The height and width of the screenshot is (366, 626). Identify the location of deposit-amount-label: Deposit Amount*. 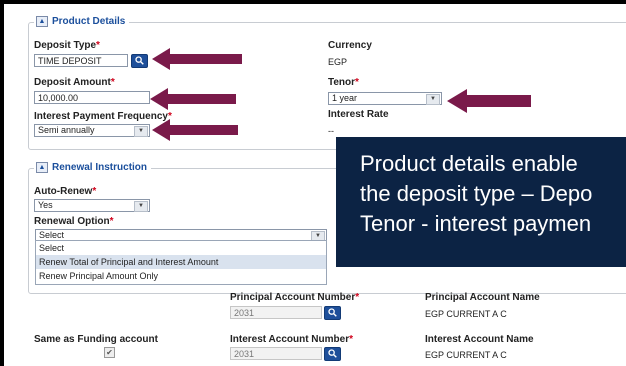
(74, 82).